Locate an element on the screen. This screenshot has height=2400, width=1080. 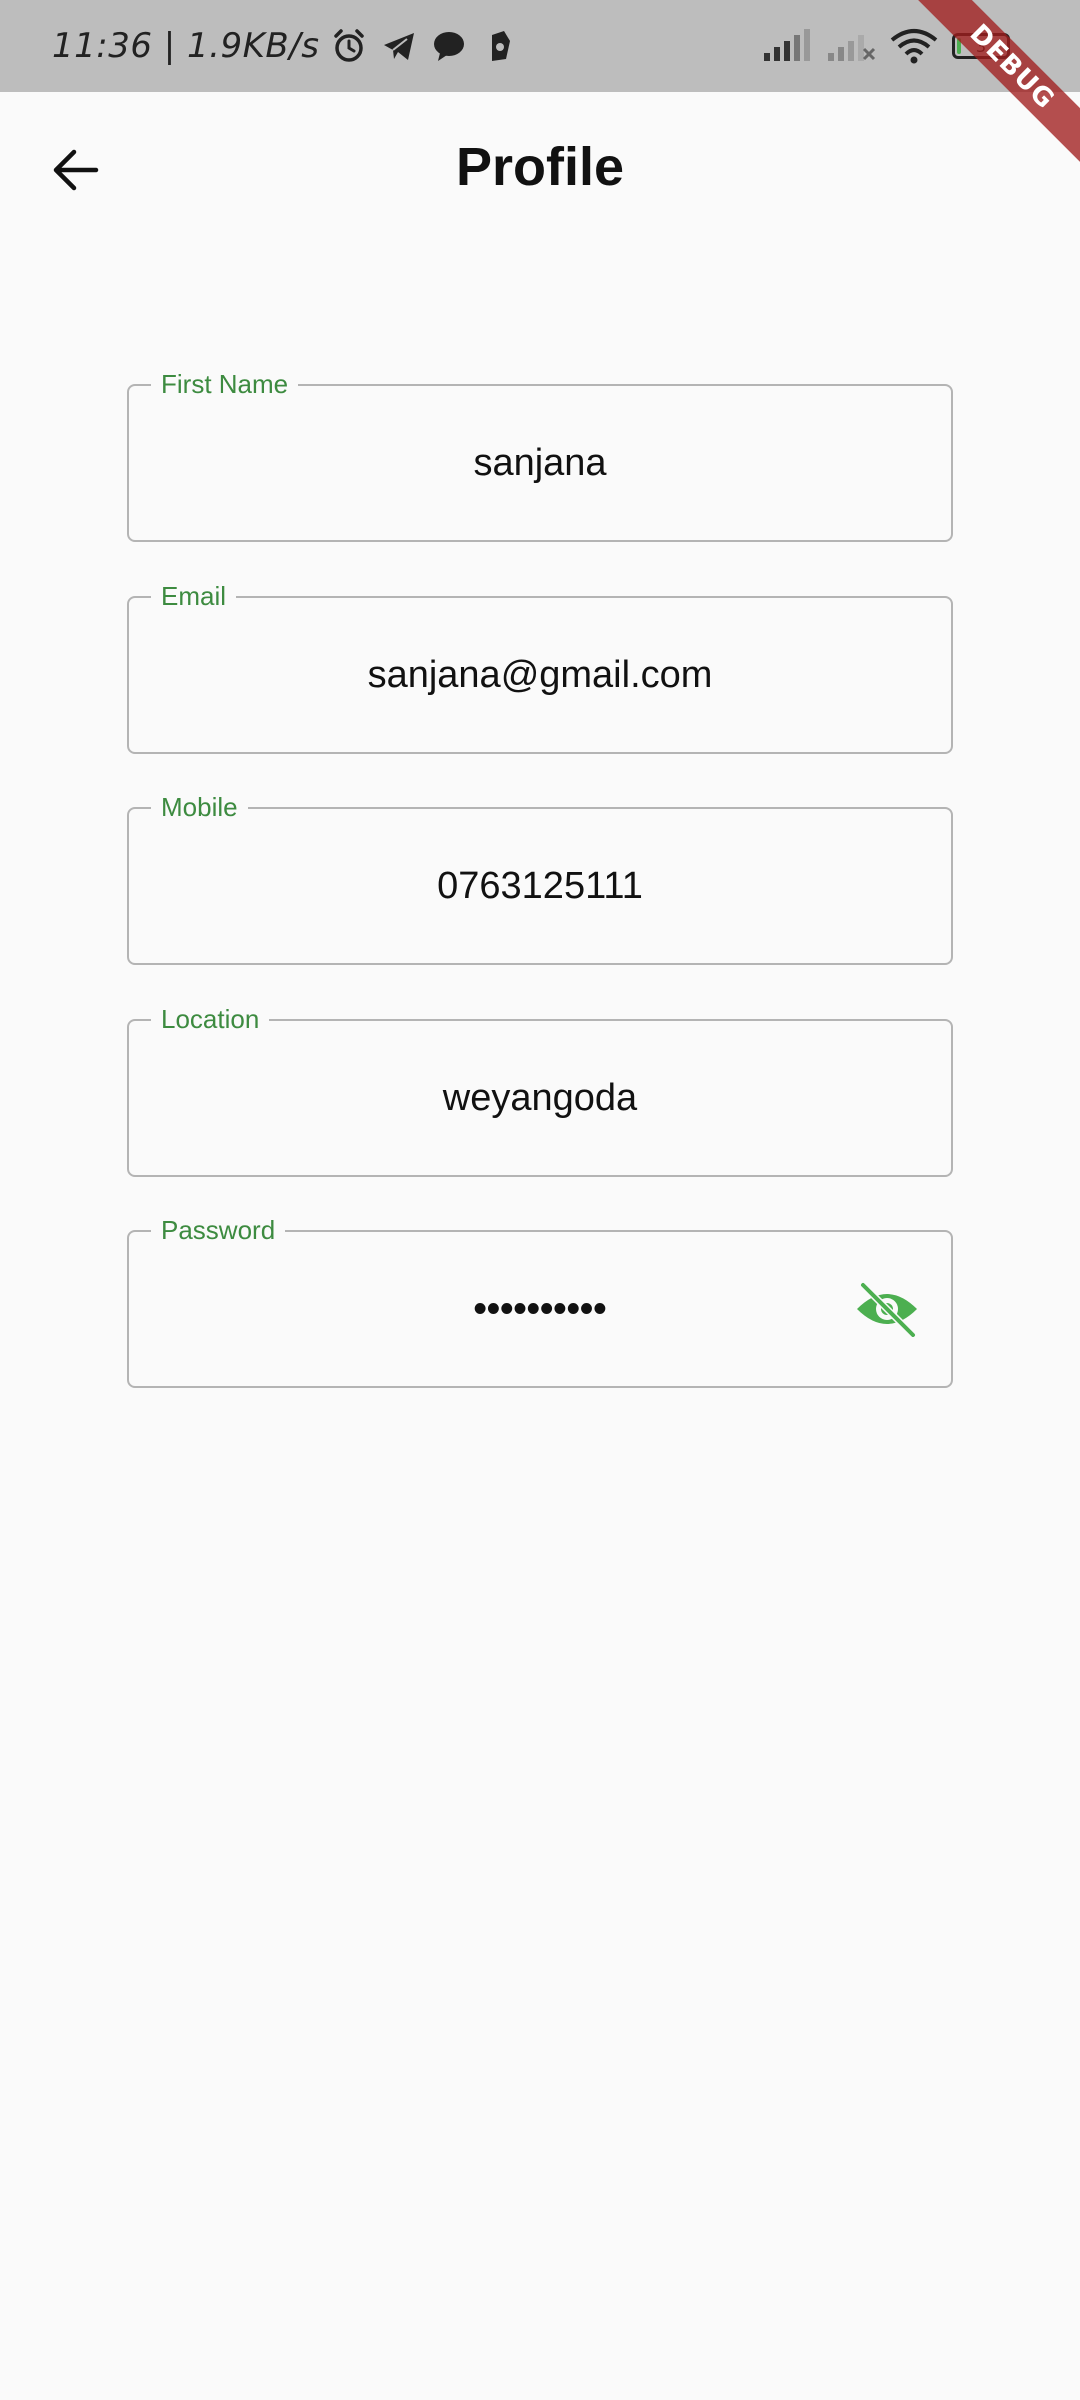
password-field: Password •••••••••• is located at coordinates (540, 1301).